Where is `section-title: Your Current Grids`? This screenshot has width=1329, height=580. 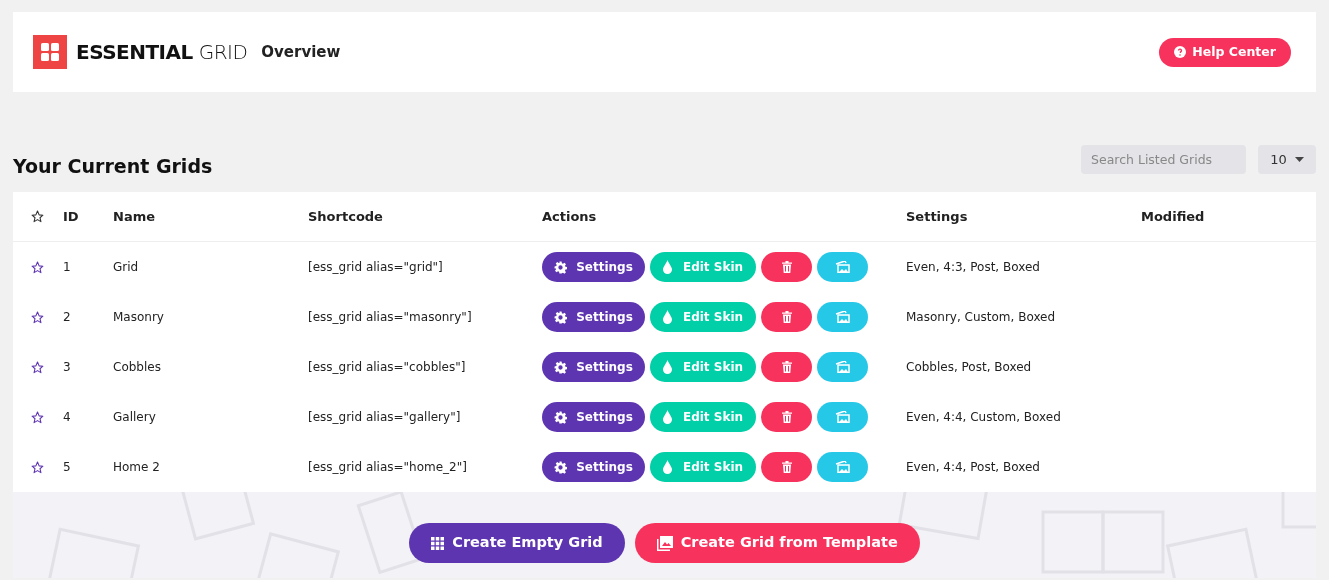 section-title: Your Current Grids is located at coordinates (113, 166).